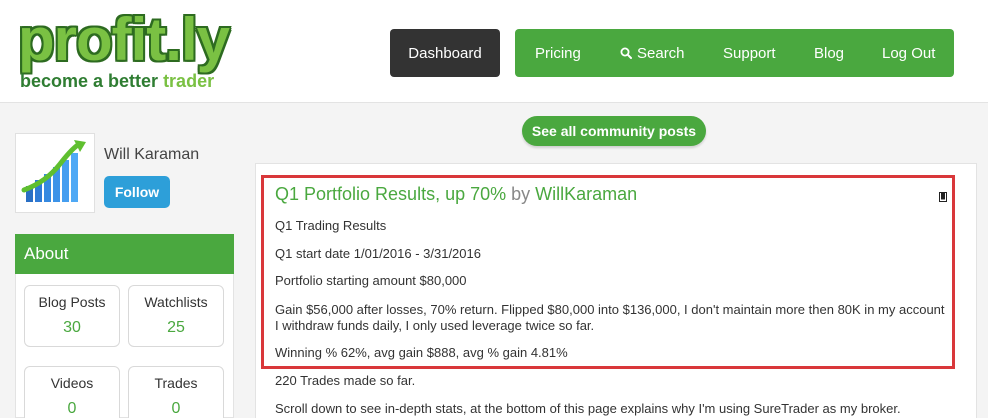 Image resolution: width=988 pixels, height=418 pixels. I want to click on nav-blog: Blog, so click(829, 53).